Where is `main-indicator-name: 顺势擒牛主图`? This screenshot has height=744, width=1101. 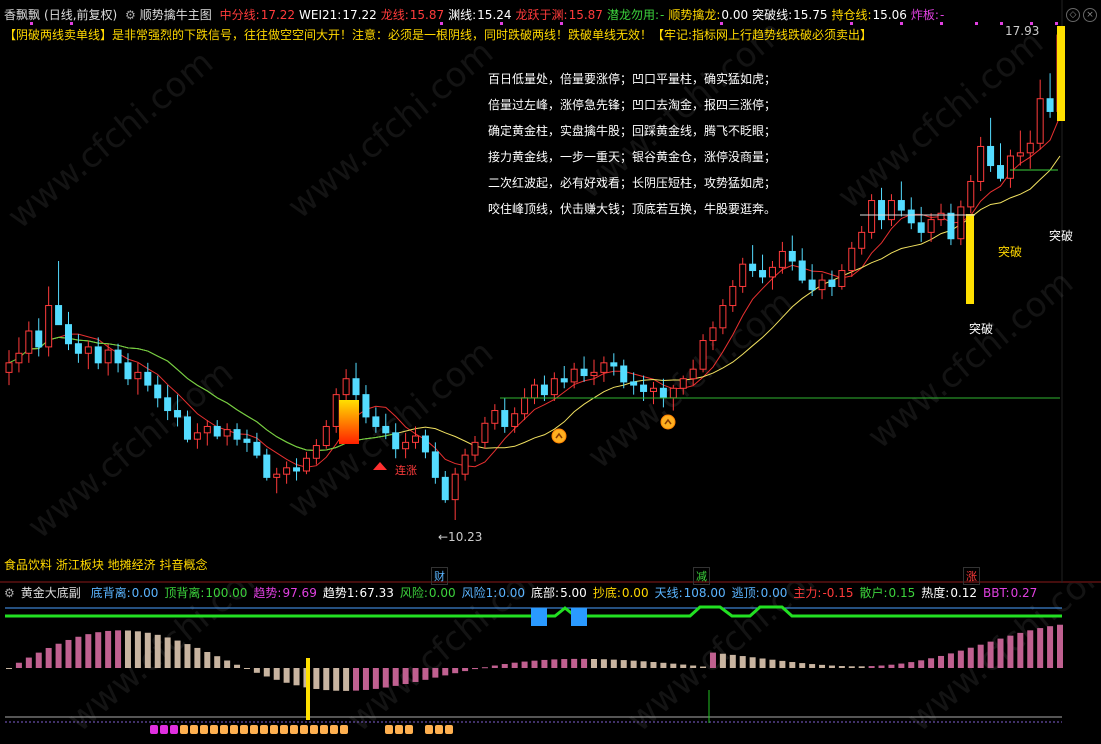
main-indicator-name: 顺势擒牛主图 is located at coordinates (176, 15).